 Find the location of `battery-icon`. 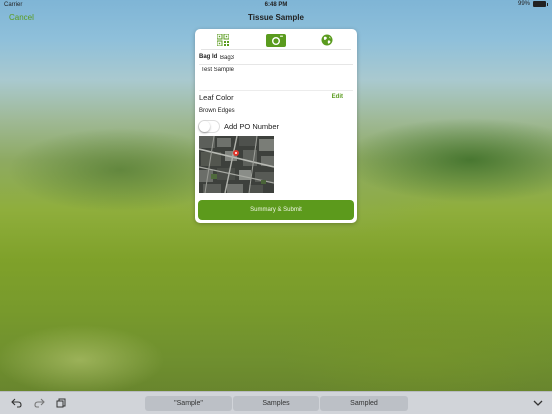

battery-icon is located at coordinates (539, 4).